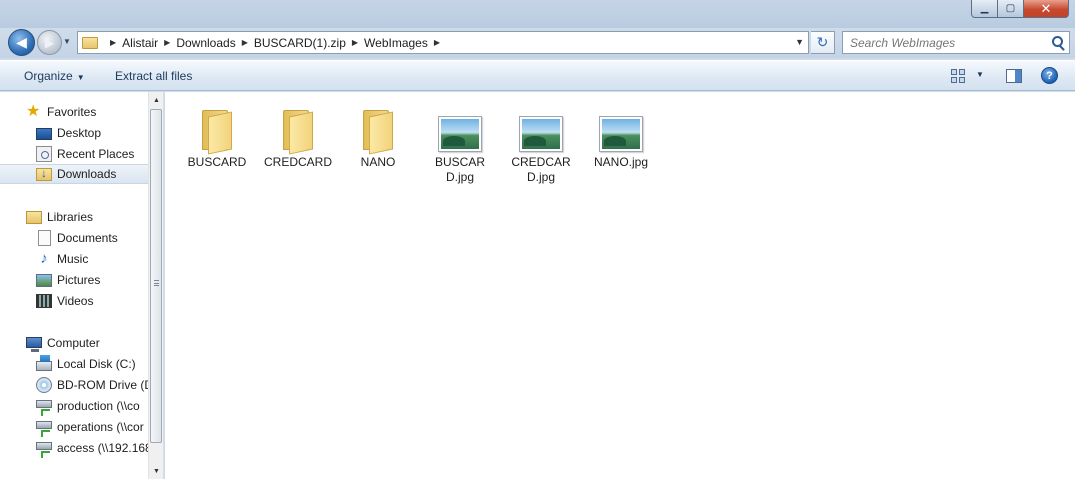 The width and height of the screenshot is (1075, 479). I want to click on local-disk-icon, so click(44, 363).